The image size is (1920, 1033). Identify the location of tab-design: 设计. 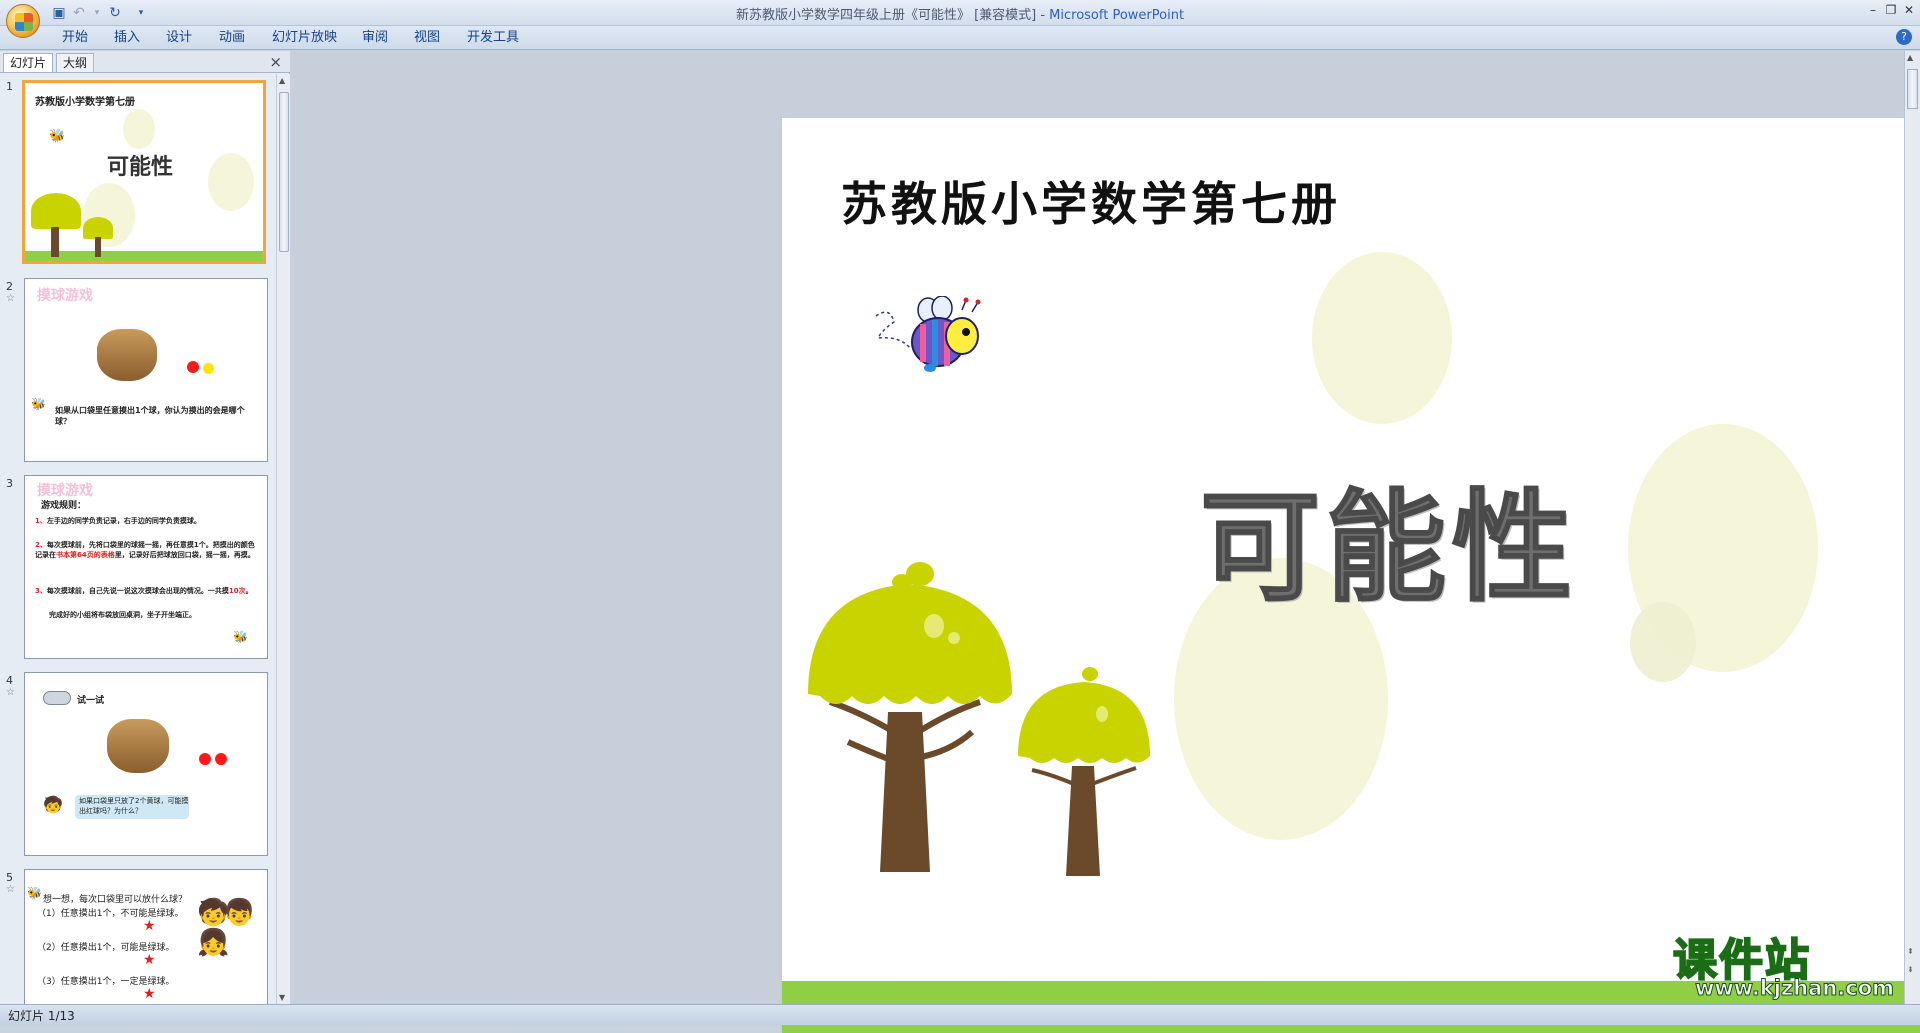
(179, 38).